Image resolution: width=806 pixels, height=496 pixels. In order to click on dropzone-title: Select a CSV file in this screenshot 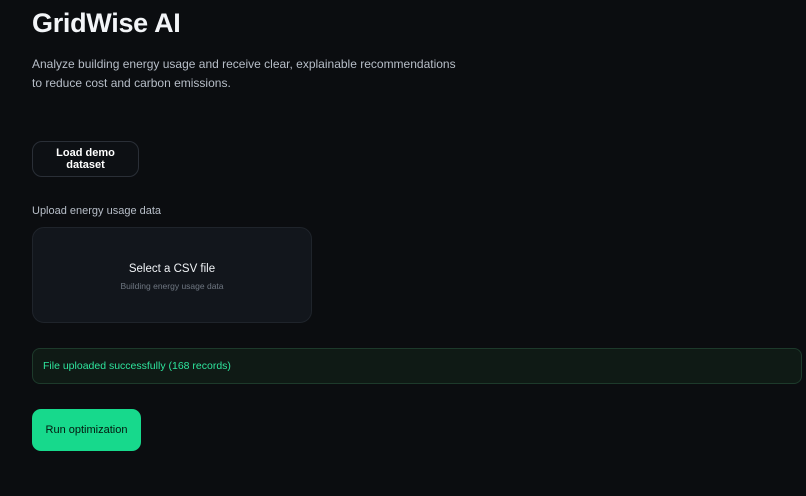, I will do `click(172, 269)`.